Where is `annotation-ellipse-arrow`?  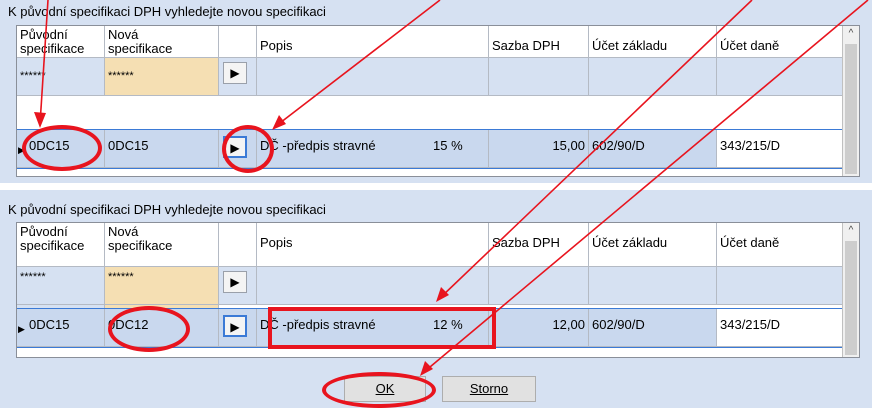
annotation-ellipse-arrow is located at coordinates (248, 149).